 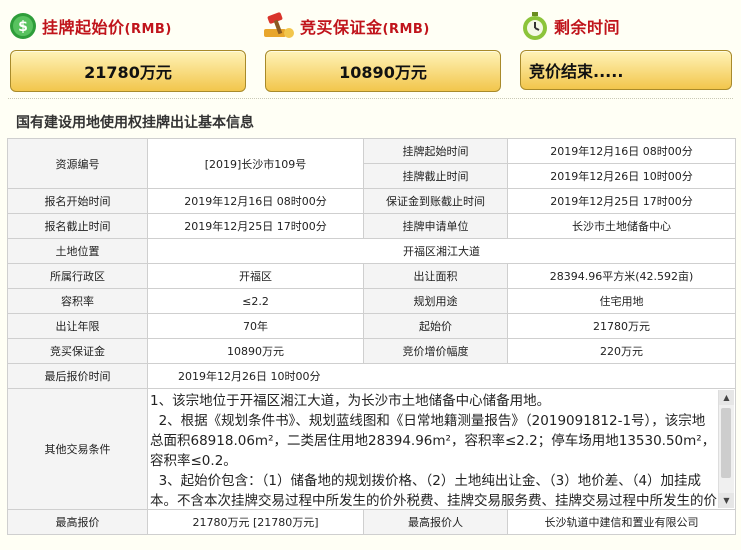 I want to click on start-price-row-label: 起始价, so click(x=435, y=326).